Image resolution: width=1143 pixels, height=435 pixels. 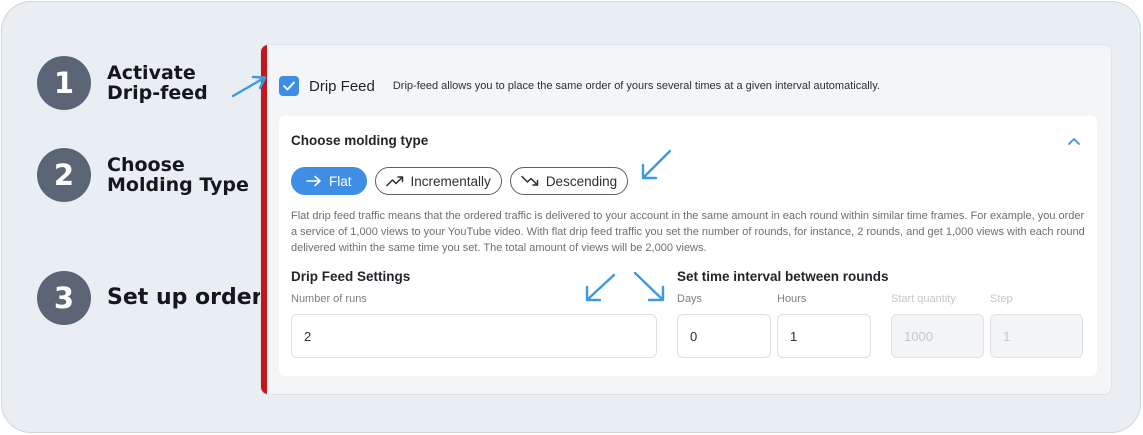 What do you see at coordinates (937, 336) in the screenshot?
I see `start-quantity-input: 1000` at bounding box center [937, 336].